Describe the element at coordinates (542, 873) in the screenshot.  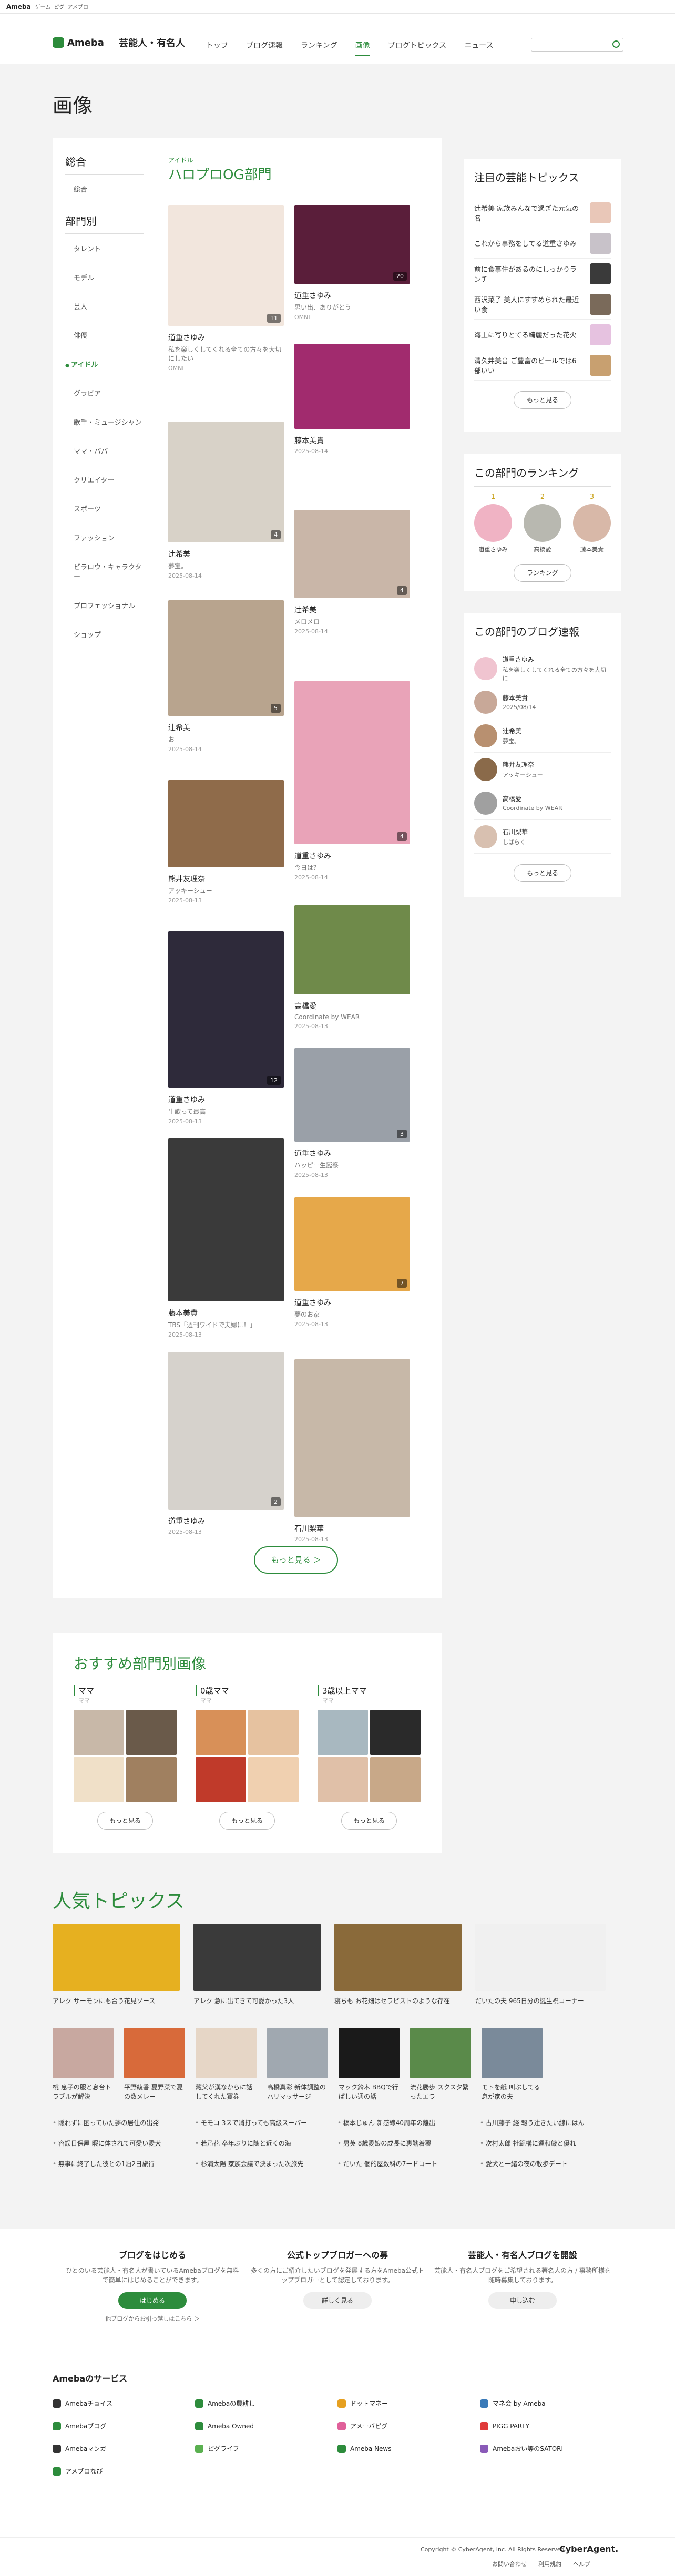
I see `blog-news-more-button: もっと見る` at that location.